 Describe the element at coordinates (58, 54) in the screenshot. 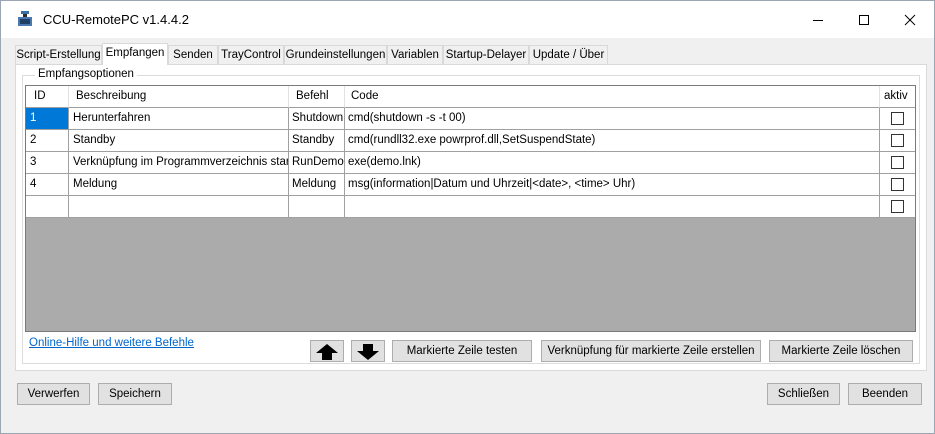

I see `tab-script-erstellung: Script-Erstellung` at that location.